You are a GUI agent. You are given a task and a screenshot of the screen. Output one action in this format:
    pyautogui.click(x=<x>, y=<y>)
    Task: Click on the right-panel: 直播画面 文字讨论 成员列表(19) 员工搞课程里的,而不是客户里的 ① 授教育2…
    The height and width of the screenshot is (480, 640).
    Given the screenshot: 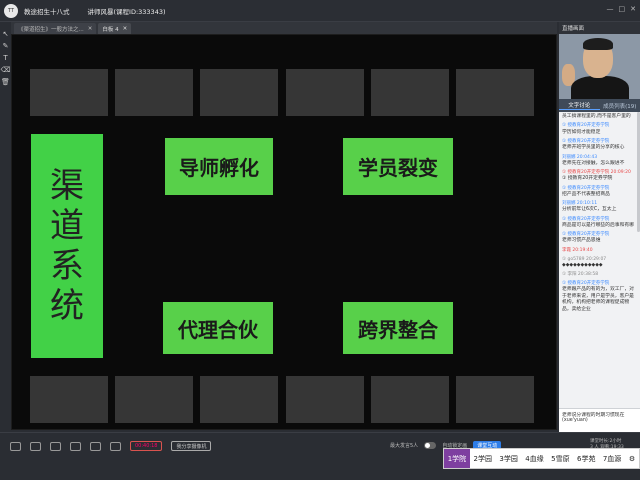 What is the action you would take?
    pyautogui.click(x=599, y=227)
    